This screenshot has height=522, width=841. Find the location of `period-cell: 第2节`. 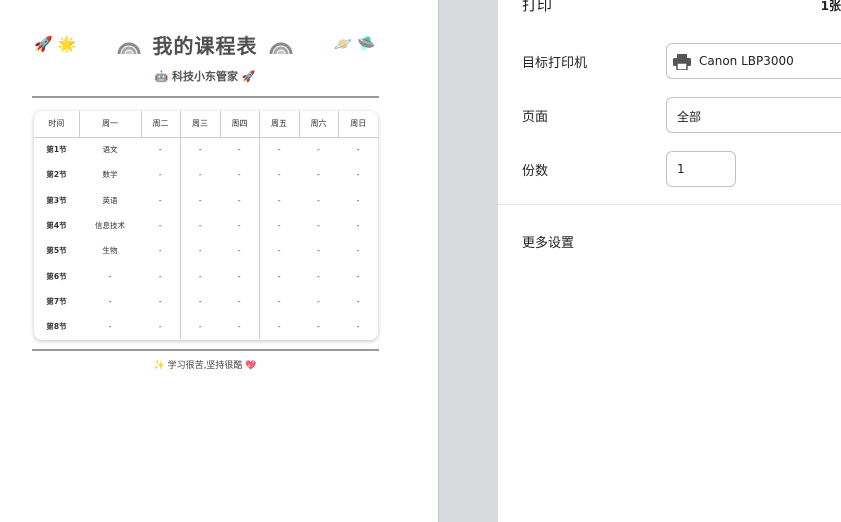

period-cell: 第2节 is located at coordinates (56, 175).